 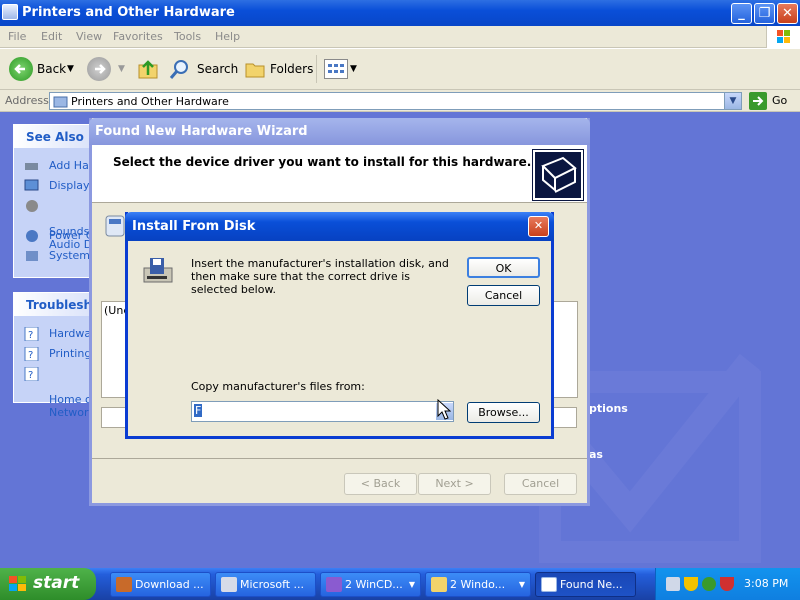 What do you see at coordinates (138, 36) in the screenshot?
I see `menu-favorites: Favorites` at bounding box center [138, 36].